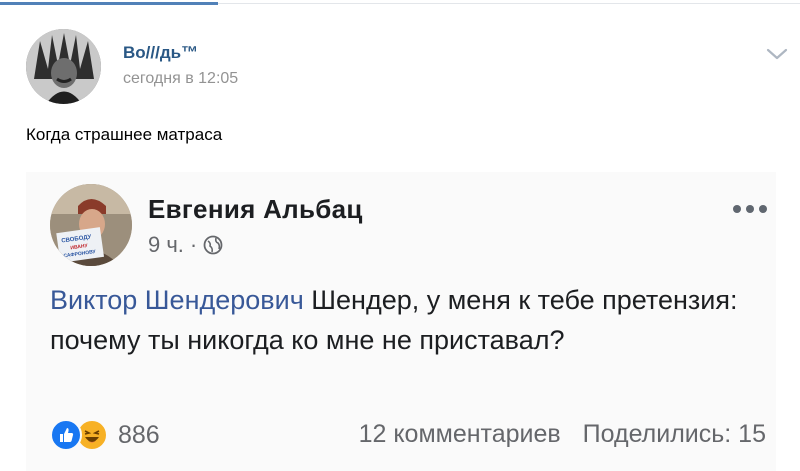 The height and width of the screenshot is (471, 800). What do you see at coordinates (124, 134) in the screenshot?
I see `post-text: Когда страшнее матраса` at bounding box center [124, 134].